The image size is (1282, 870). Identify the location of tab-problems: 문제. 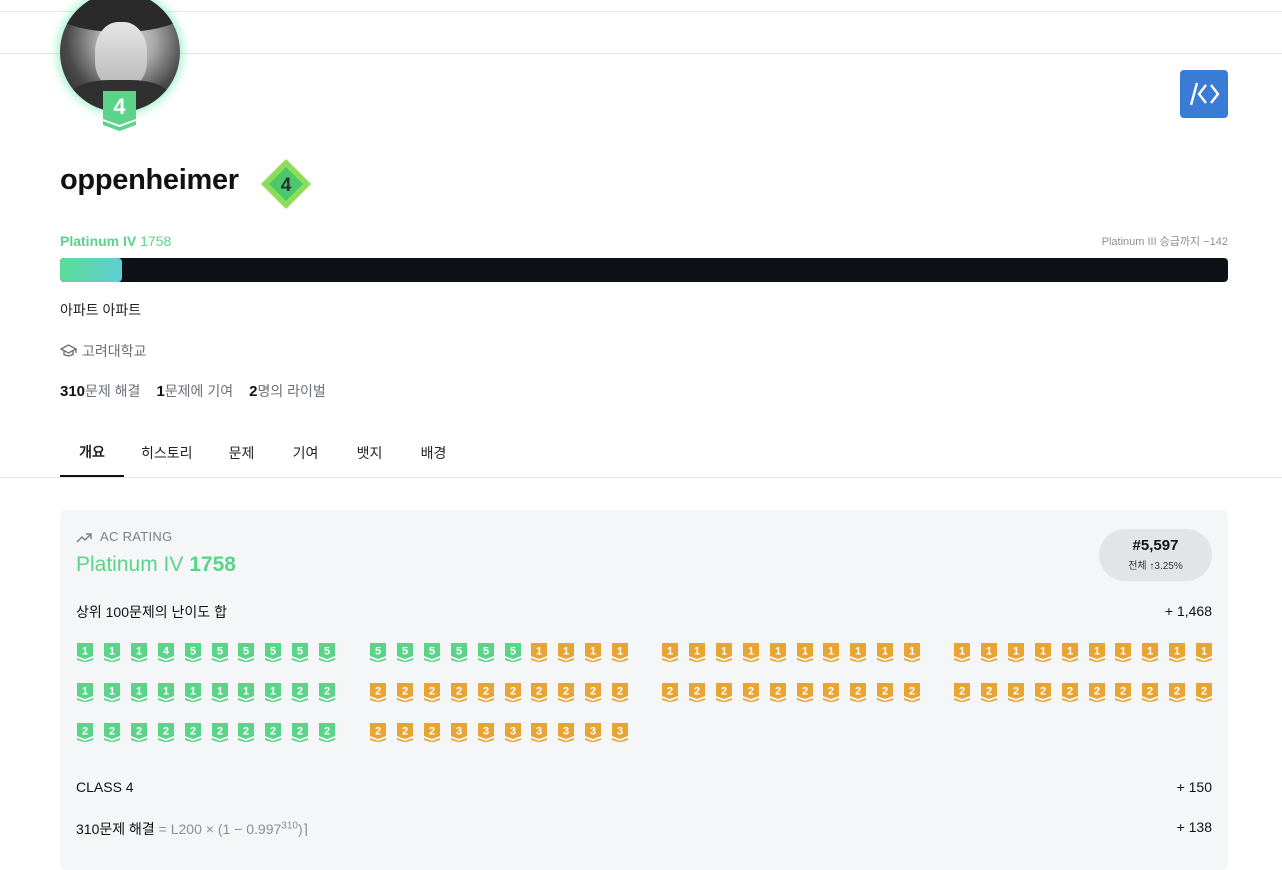
(242, 452).